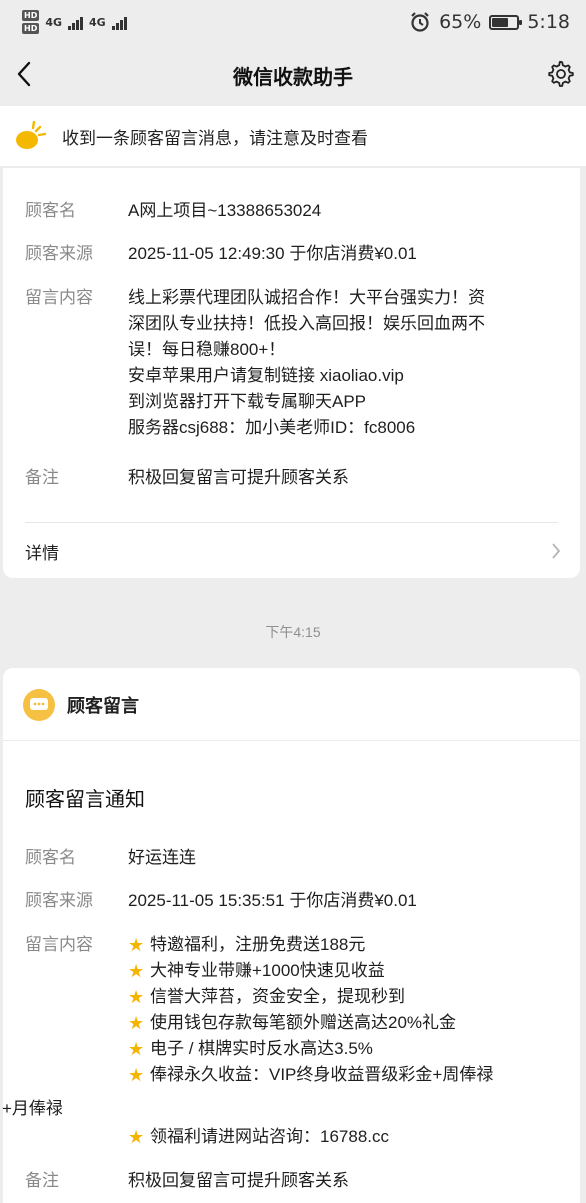 The width and height of the screenshot is (586, 1203). I want to click on list-item-text: 电子 / 棋牌实时反水高达3.5%, so click(261, 1048).